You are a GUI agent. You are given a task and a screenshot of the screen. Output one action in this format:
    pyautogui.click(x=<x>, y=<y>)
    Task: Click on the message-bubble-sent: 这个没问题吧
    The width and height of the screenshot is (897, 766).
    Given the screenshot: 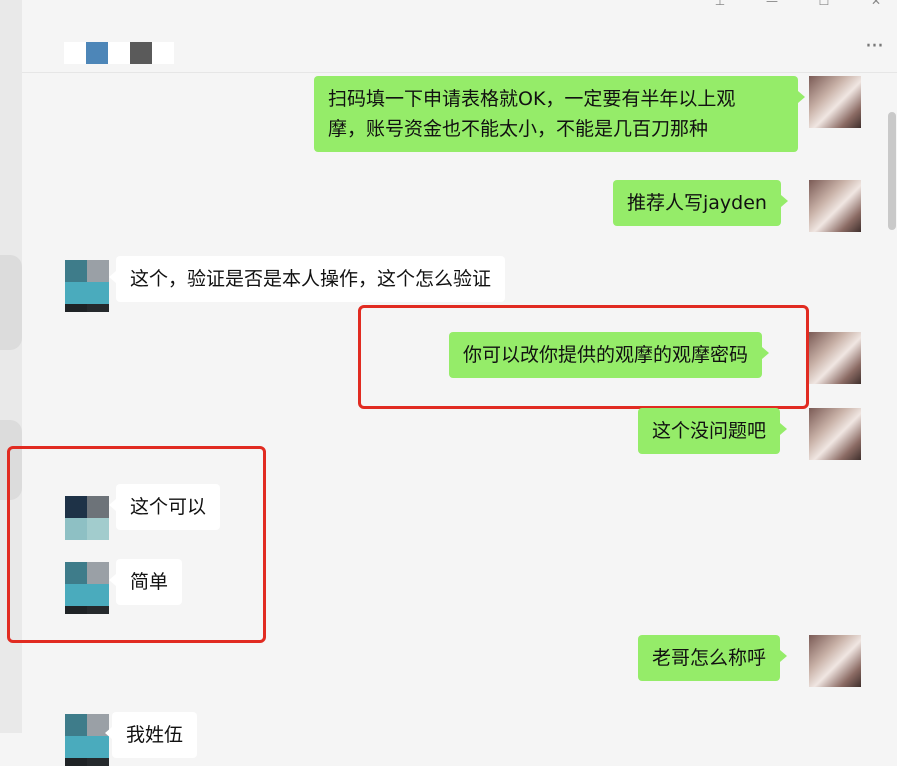 What is the action you would take?
    pyautogui.click(x=713, y=431)
    